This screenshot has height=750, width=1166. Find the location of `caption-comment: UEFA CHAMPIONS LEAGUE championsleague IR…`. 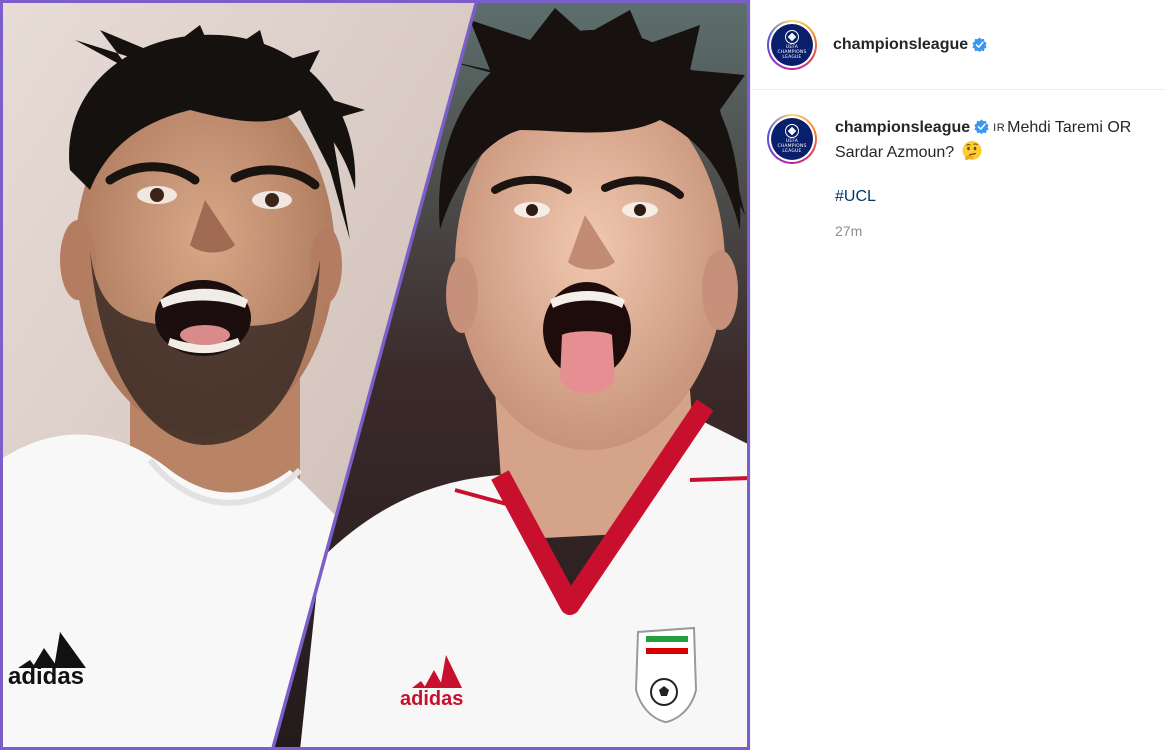

caption-comment: UEFA CHAMPIONS LEAGUE championsleague IR… is located at coordinates (958, 166).